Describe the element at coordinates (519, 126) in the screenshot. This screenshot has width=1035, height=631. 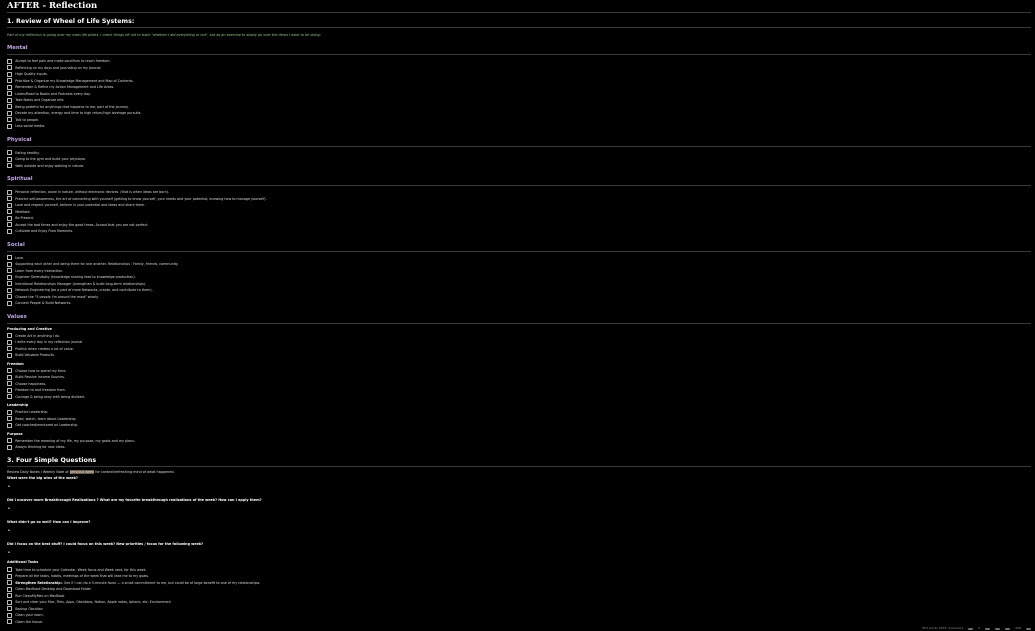
I see `checklist-item: Less social media.` at that location.